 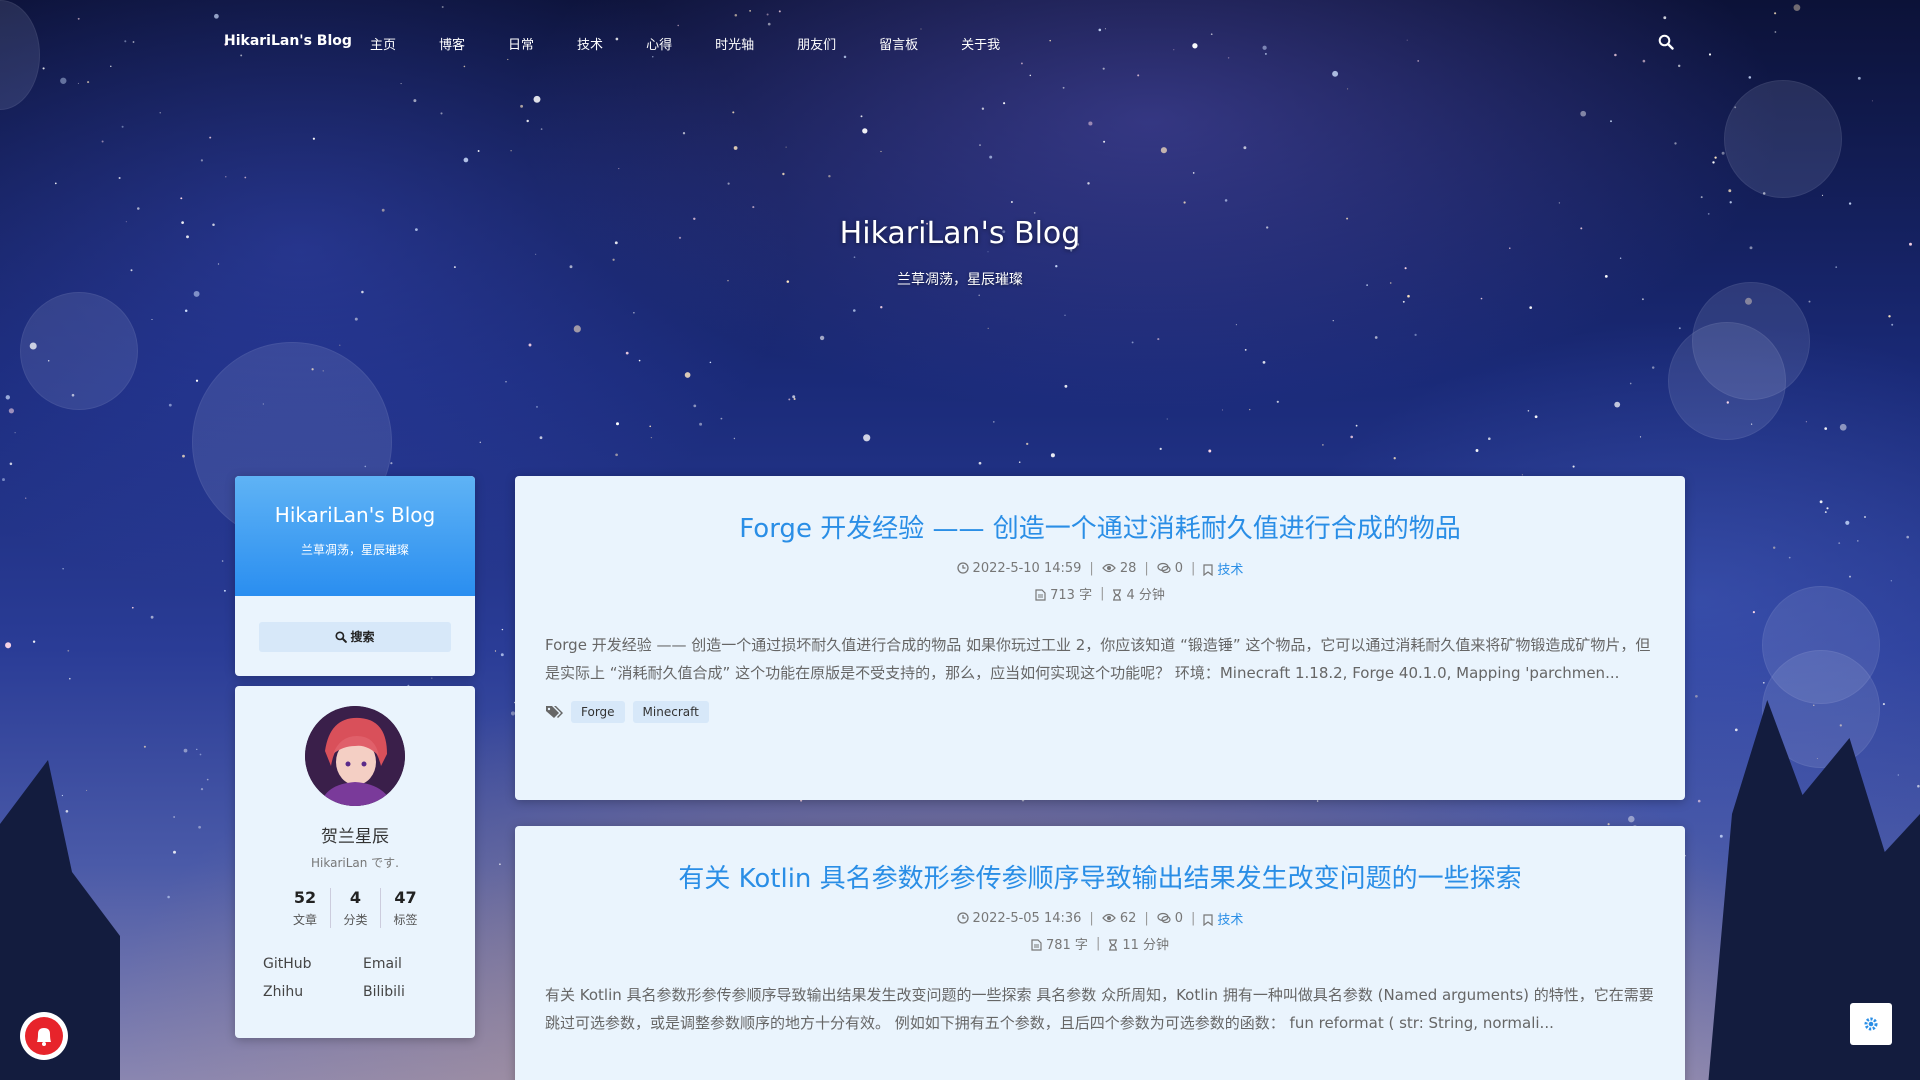 What do you see at coordinates (383, 43) in the screenshot?
I see `nav-item-home: 主页` at bounding box center [383, 43].